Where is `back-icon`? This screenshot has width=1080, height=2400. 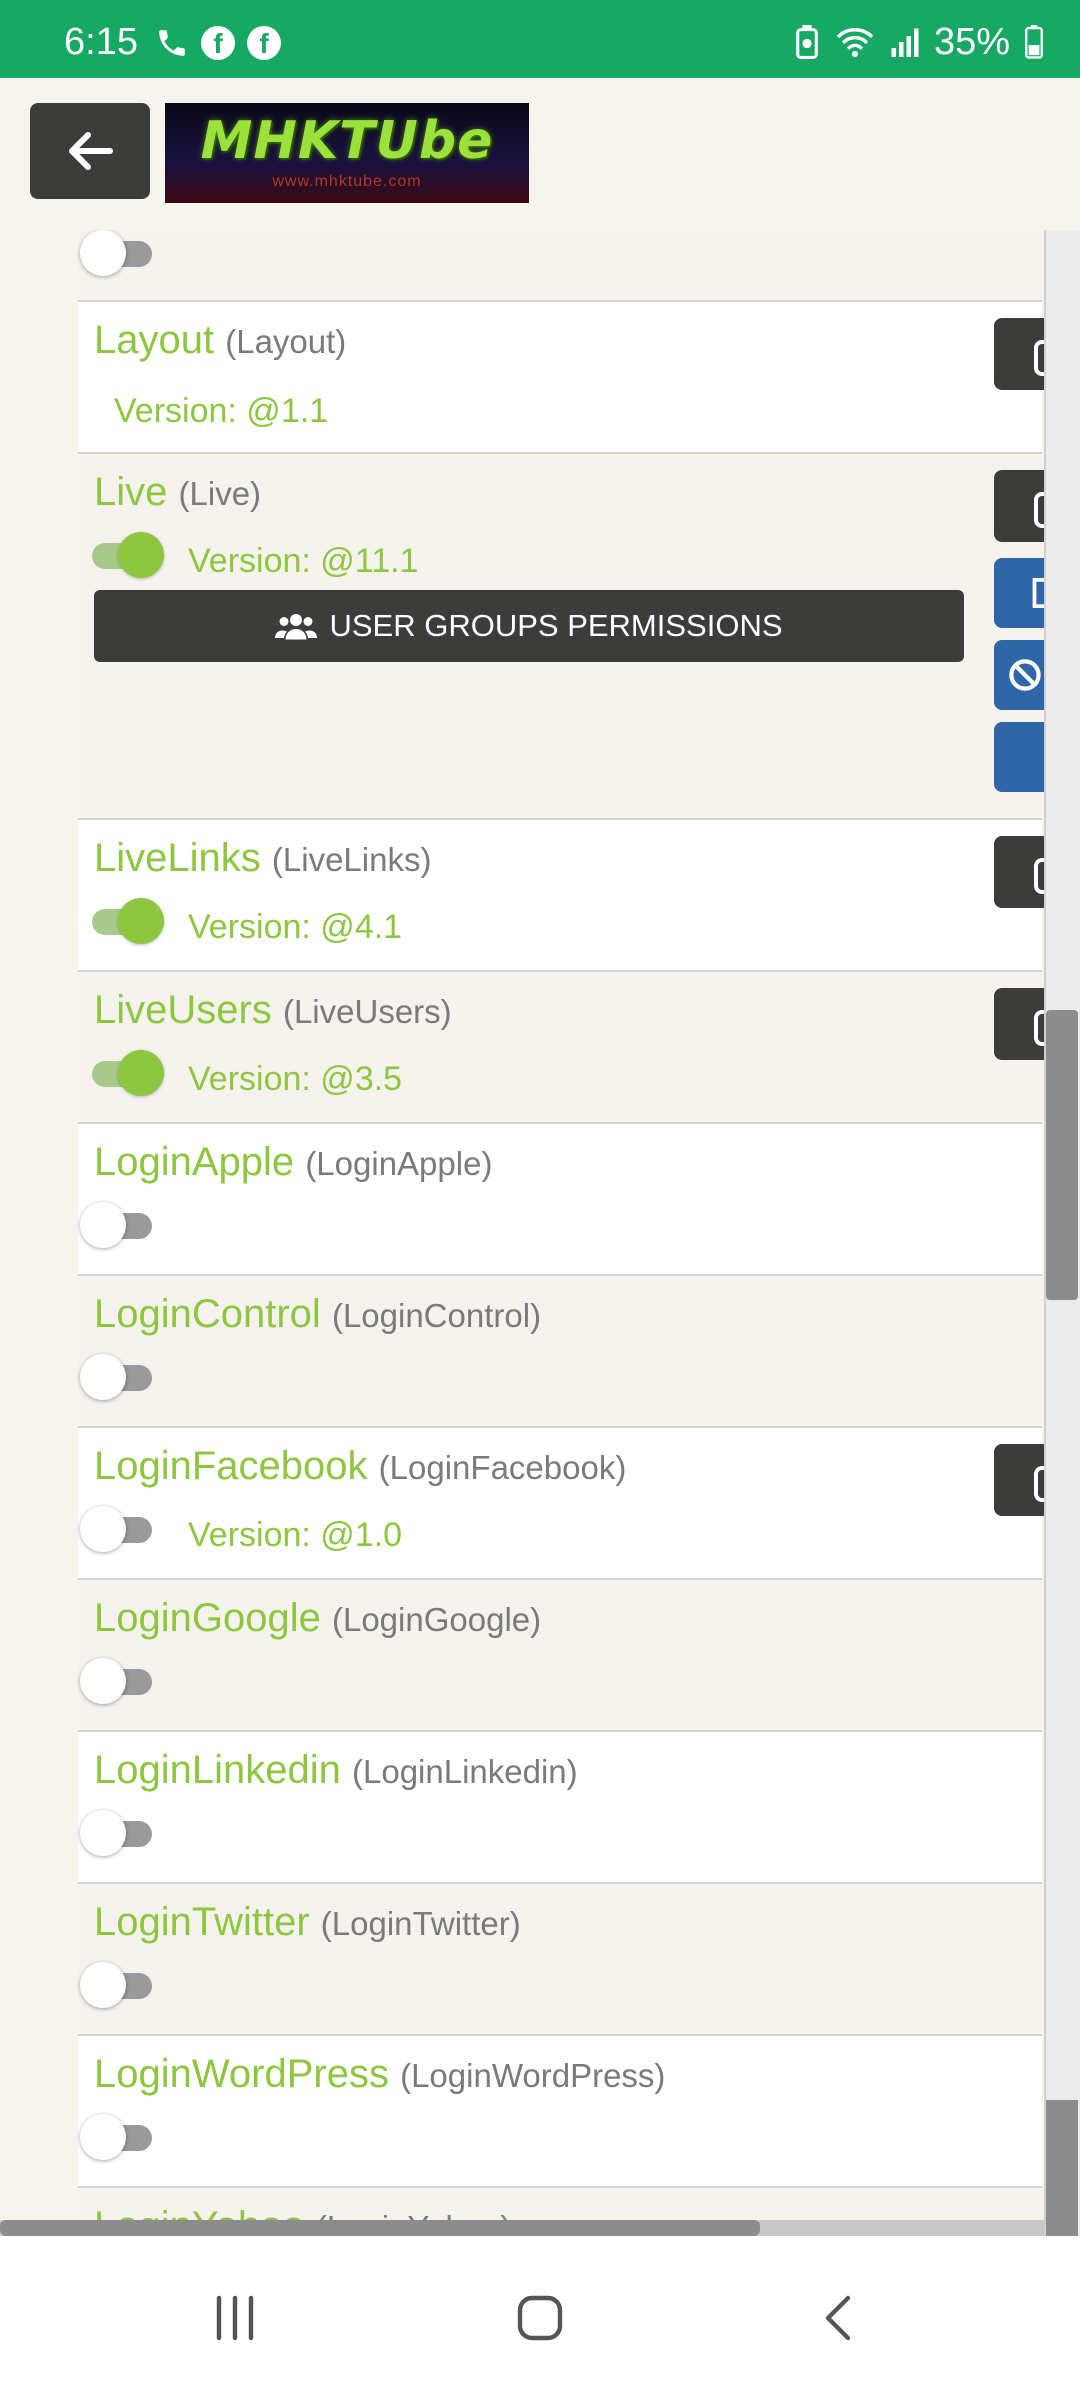
back-icon is located at coordinates (838, 2318).